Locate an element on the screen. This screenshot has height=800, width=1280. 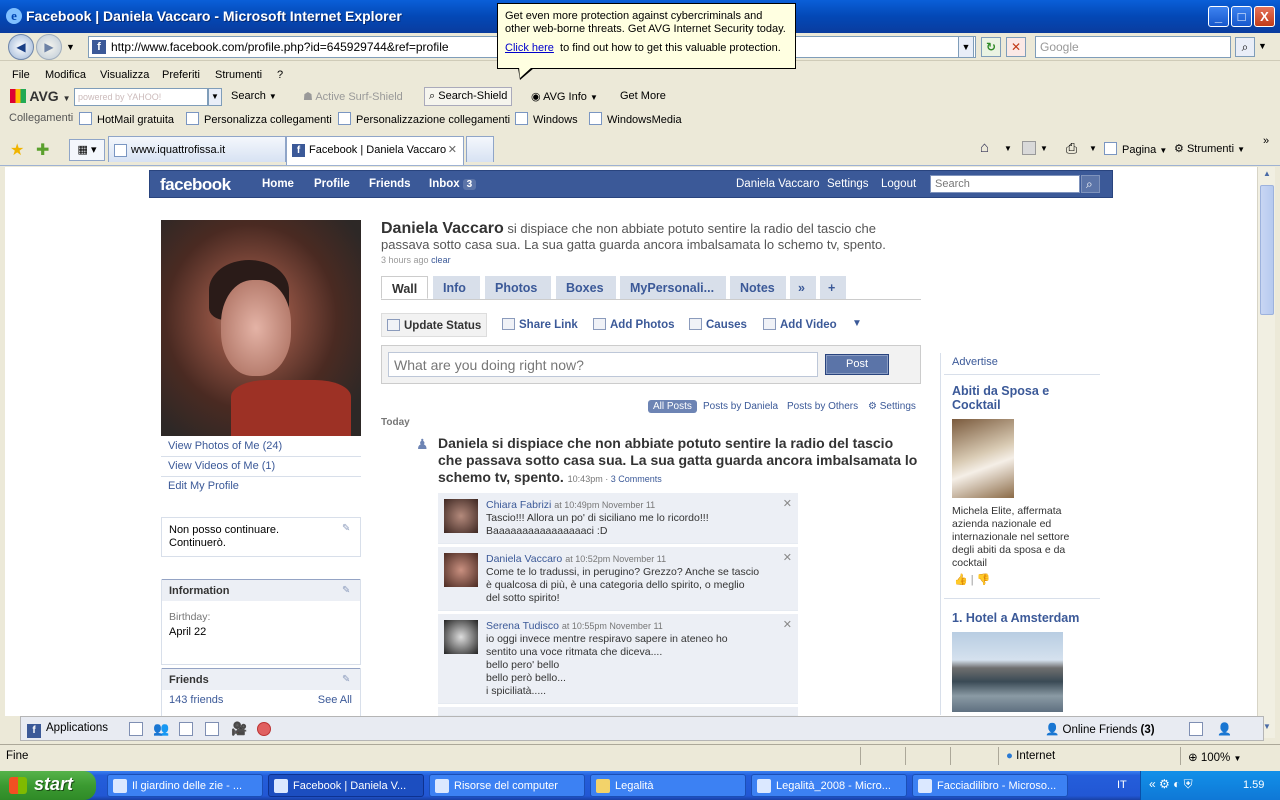
fb-search-input: Search is located at coordinates (1005, 184).